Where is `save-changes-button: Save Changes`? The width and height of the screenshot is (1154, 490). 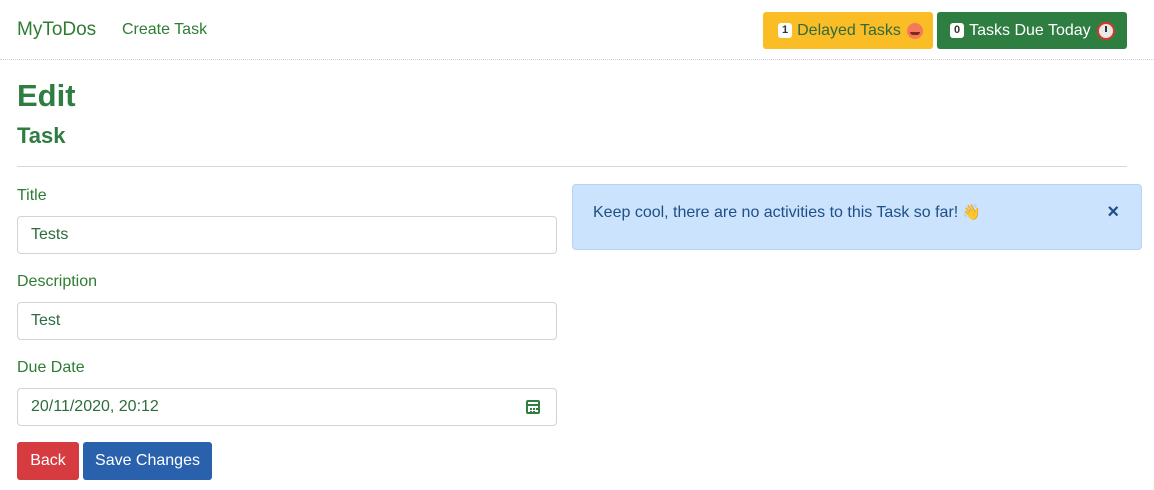
save-changes-button: Save Changes is located at coordinates (147, 461).